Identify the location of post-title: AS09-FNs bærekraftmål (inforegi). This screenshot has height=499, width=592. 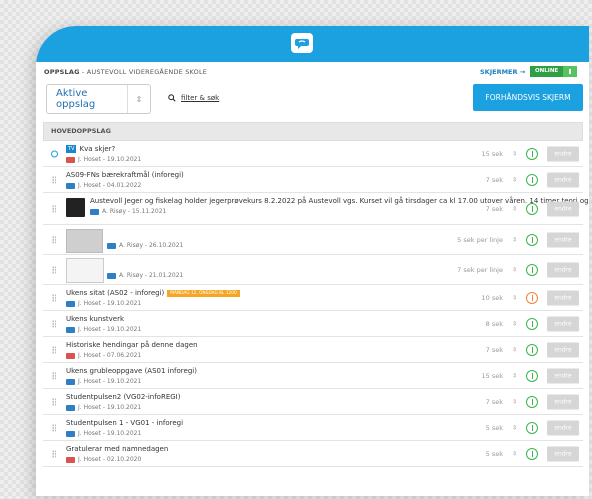
(125, 175).